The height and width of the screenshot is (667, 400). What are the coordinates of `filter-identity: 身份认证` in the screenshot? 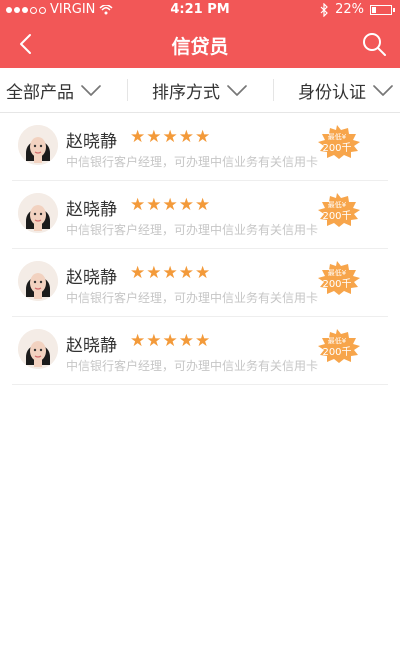 It's located at (346, 90).